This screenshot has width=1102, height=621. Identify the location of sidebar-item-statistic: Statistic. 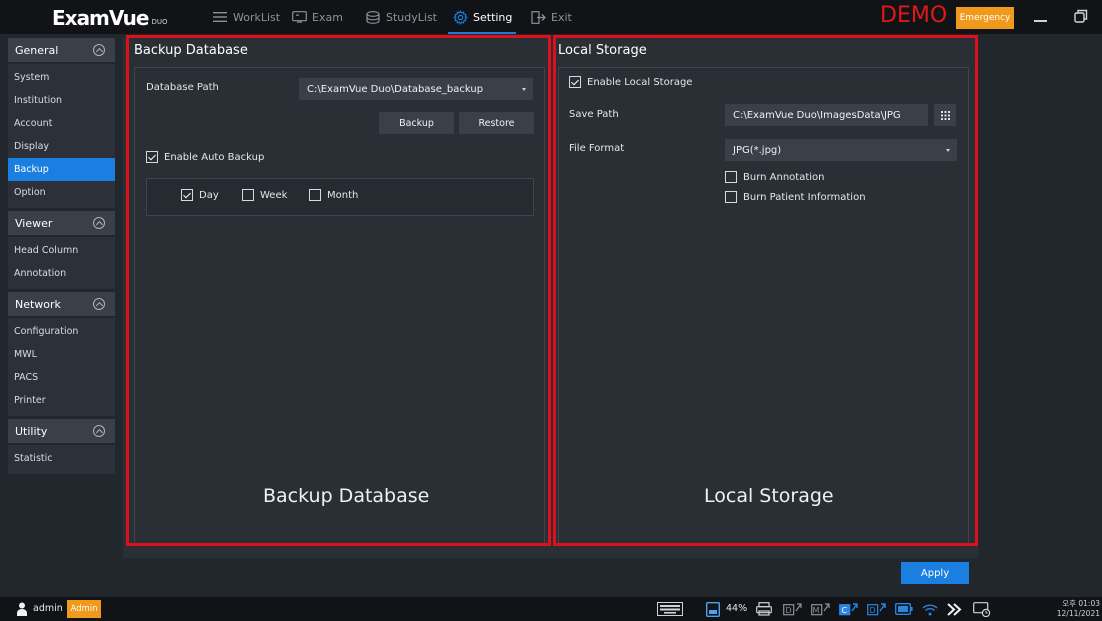
(61, 458).